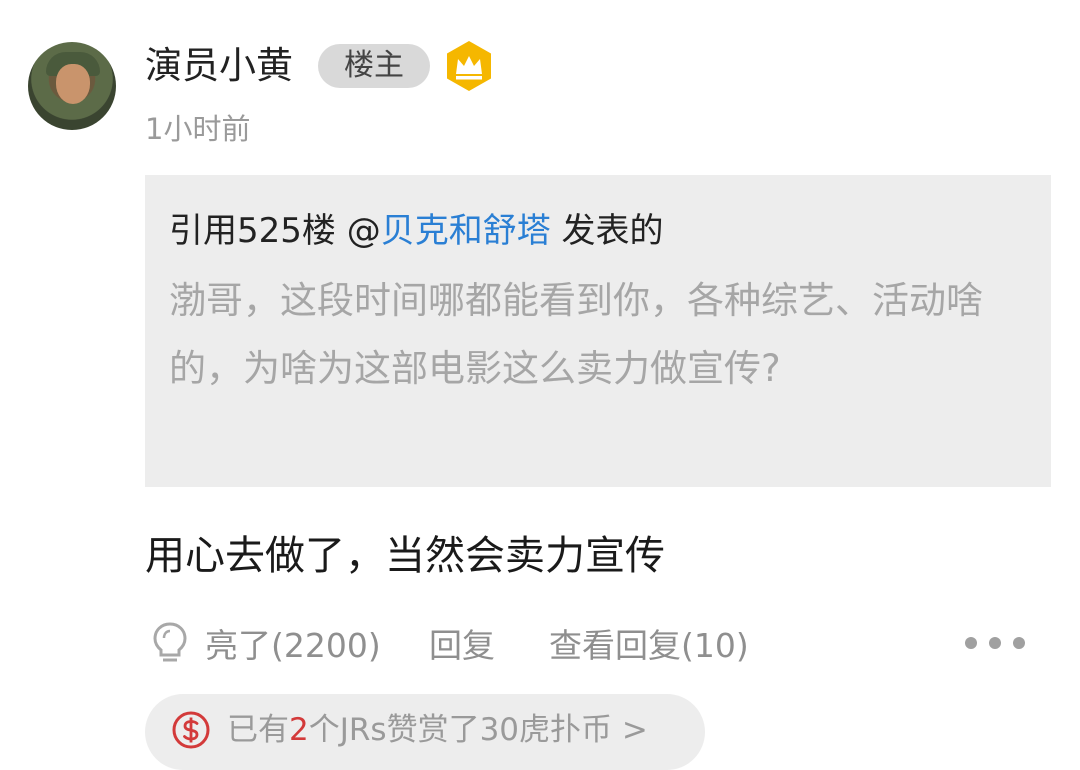  Describe the element at coordinates (258, 730) in the screenshot. I see `reward-prefix: 已有` at that location.